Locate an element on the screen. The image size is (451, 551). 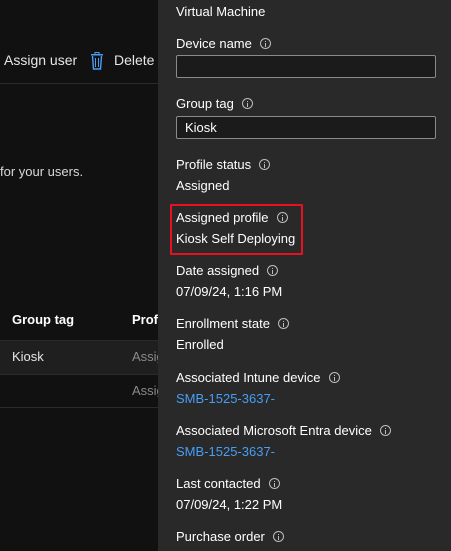
entra-device-link: SMB-1525-3637- is located at coordinates (225, 451).